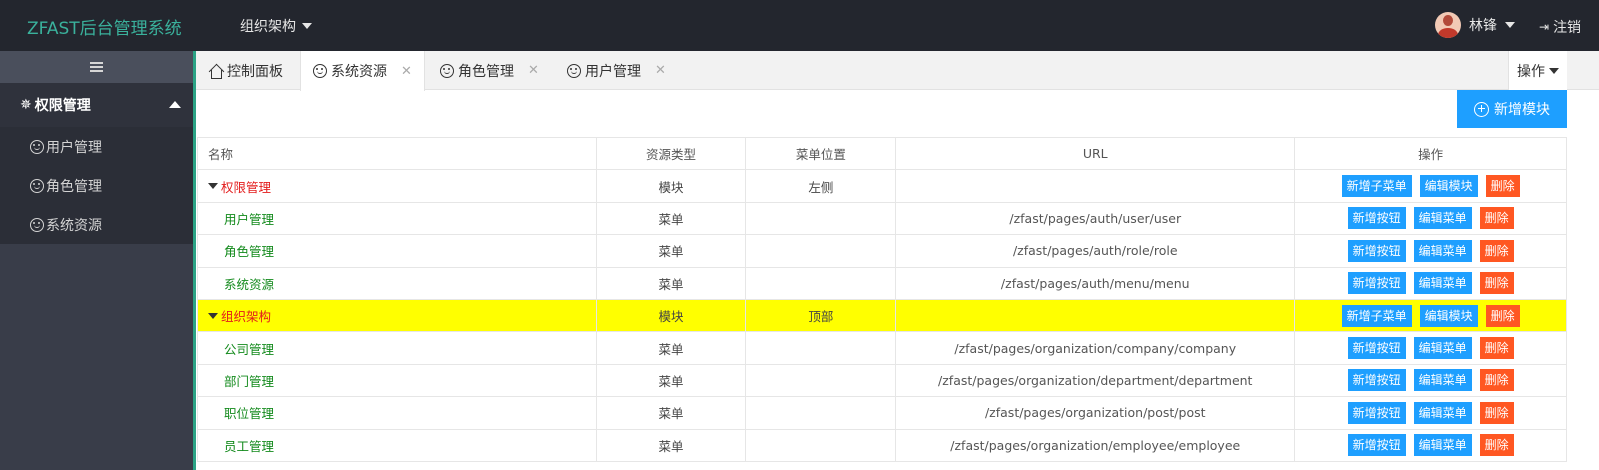 The height and width of the screenshot is (470, 1599). I want to click on logout-button: ⇥ 注销, so click(1560, 27).